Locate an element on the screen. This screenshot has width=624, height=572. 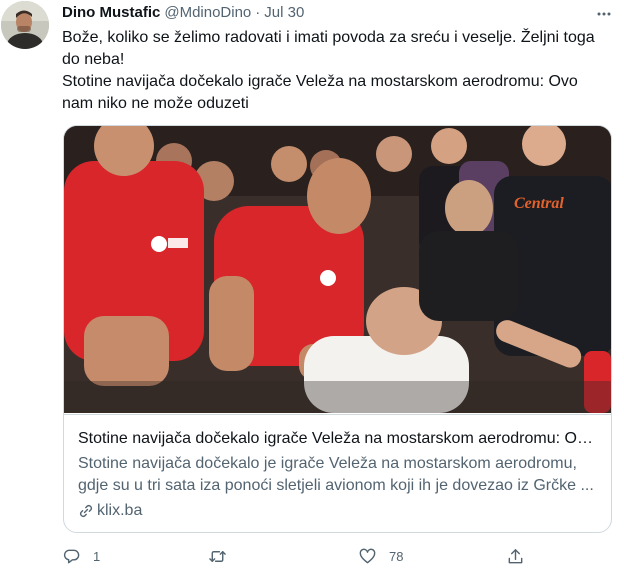
shirt-text: Central is located at coordinates (539, 203).